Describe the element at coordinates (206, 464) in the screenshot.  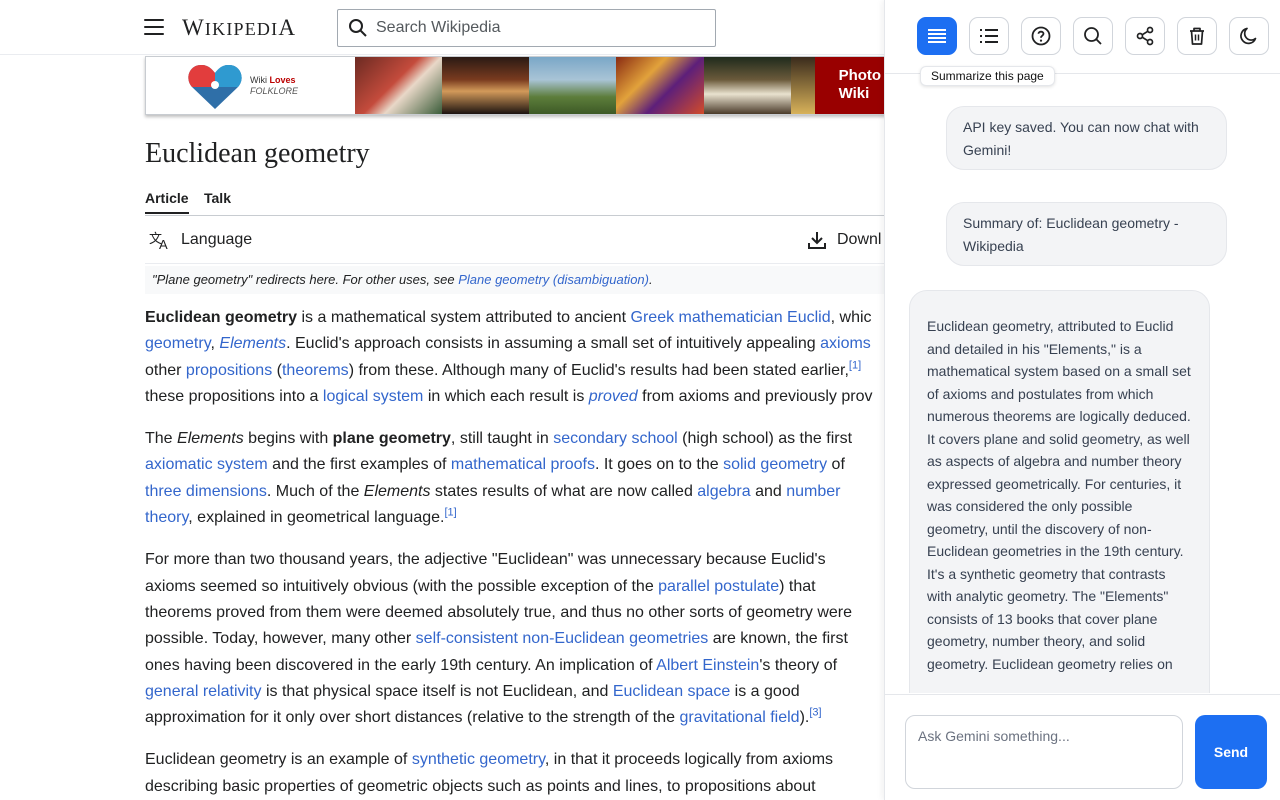
I see `article-link: axiomatic system` at that location.